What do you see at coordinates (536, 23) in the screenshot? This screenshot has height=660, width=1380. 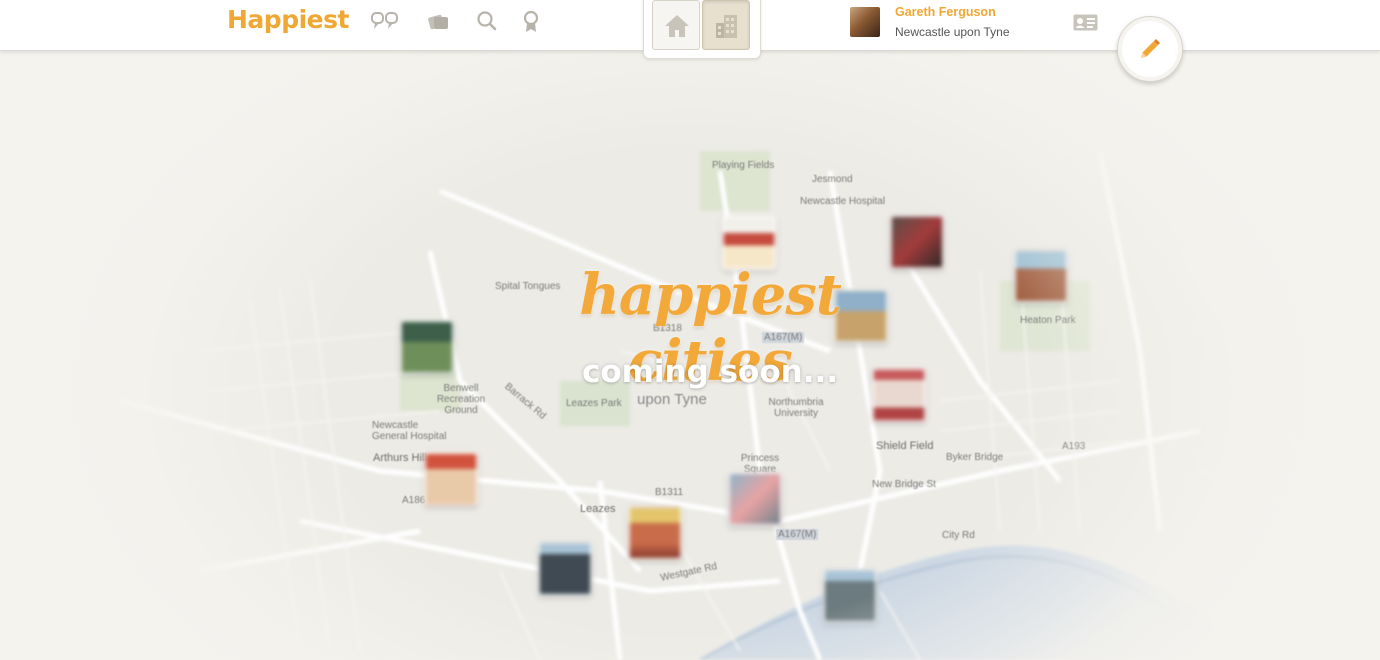 I see `badge-icon` at bounding box center [536, 23].